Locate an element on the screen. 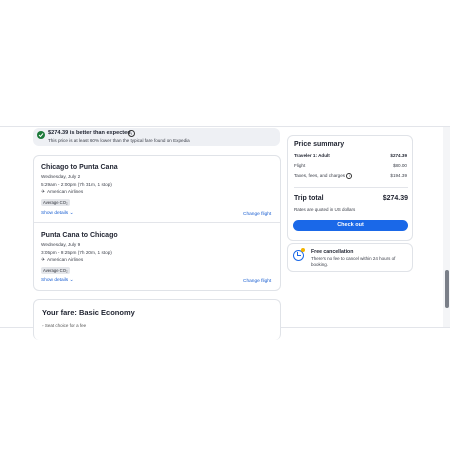 The image size is (450, 450). banner-title: $274.39 is better than expected is located at coordinates (89, 133).